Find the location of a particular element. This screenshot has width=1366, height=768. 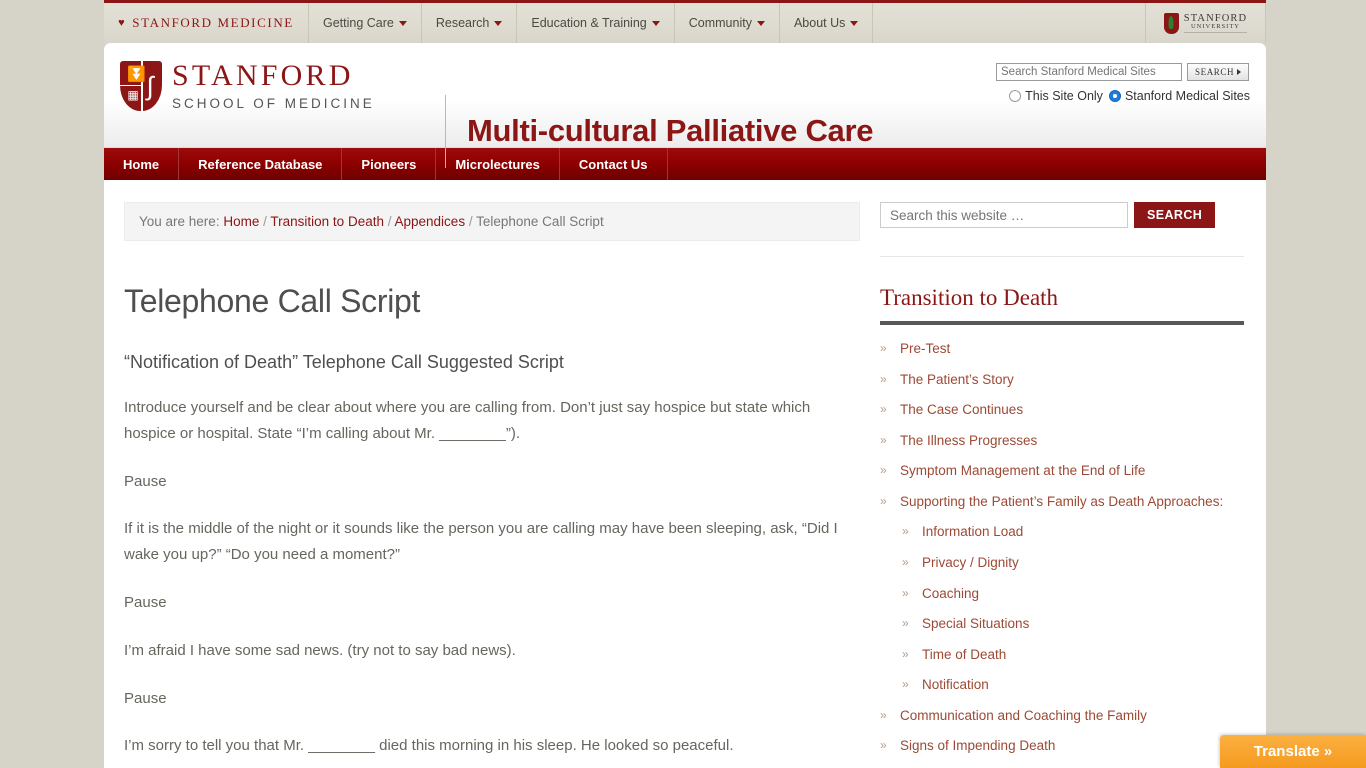

list-item: » Symptom Management at the End of Life is located at coordinates (1062, 471).